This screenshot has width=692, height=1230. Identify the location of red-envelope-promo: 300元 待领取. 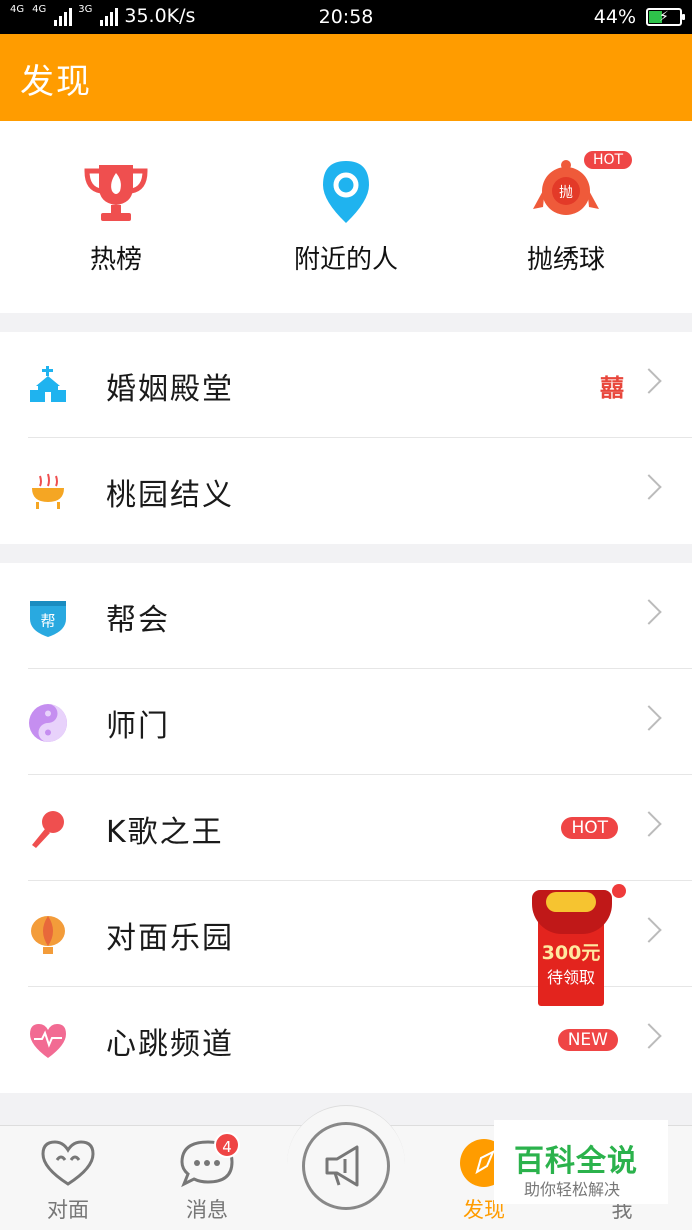
(577, 946).